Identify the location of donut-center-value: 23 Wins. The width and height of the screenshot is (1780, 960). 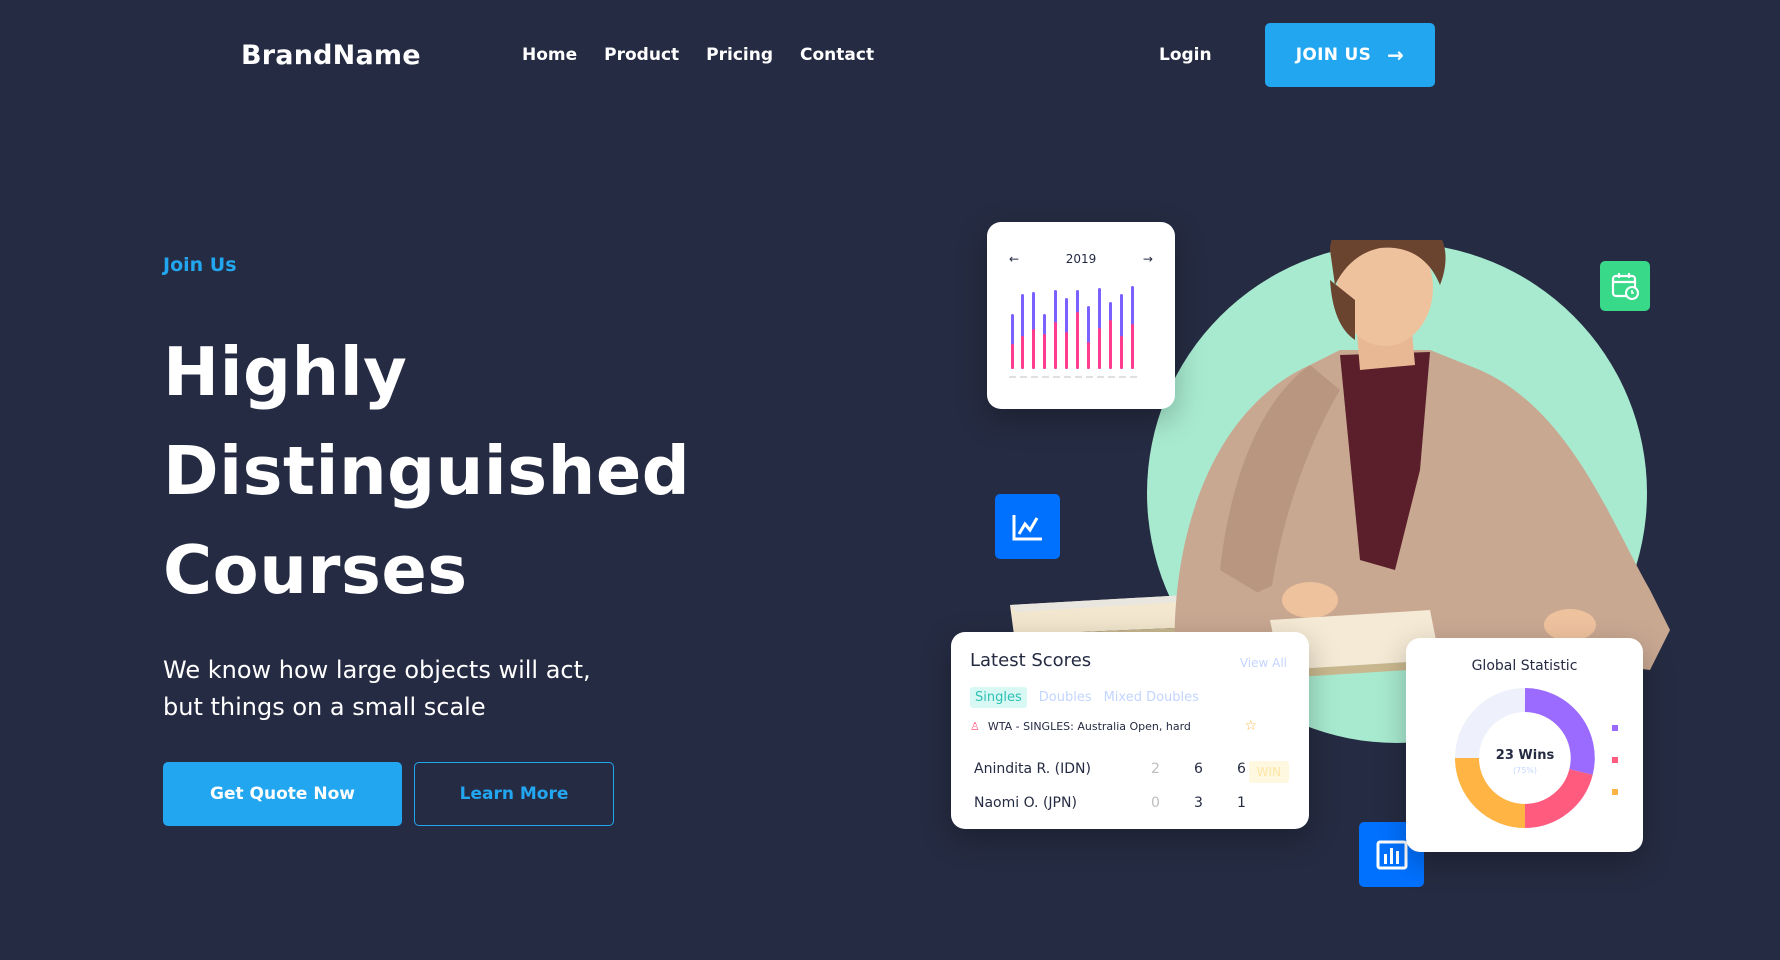
(1525, 755).